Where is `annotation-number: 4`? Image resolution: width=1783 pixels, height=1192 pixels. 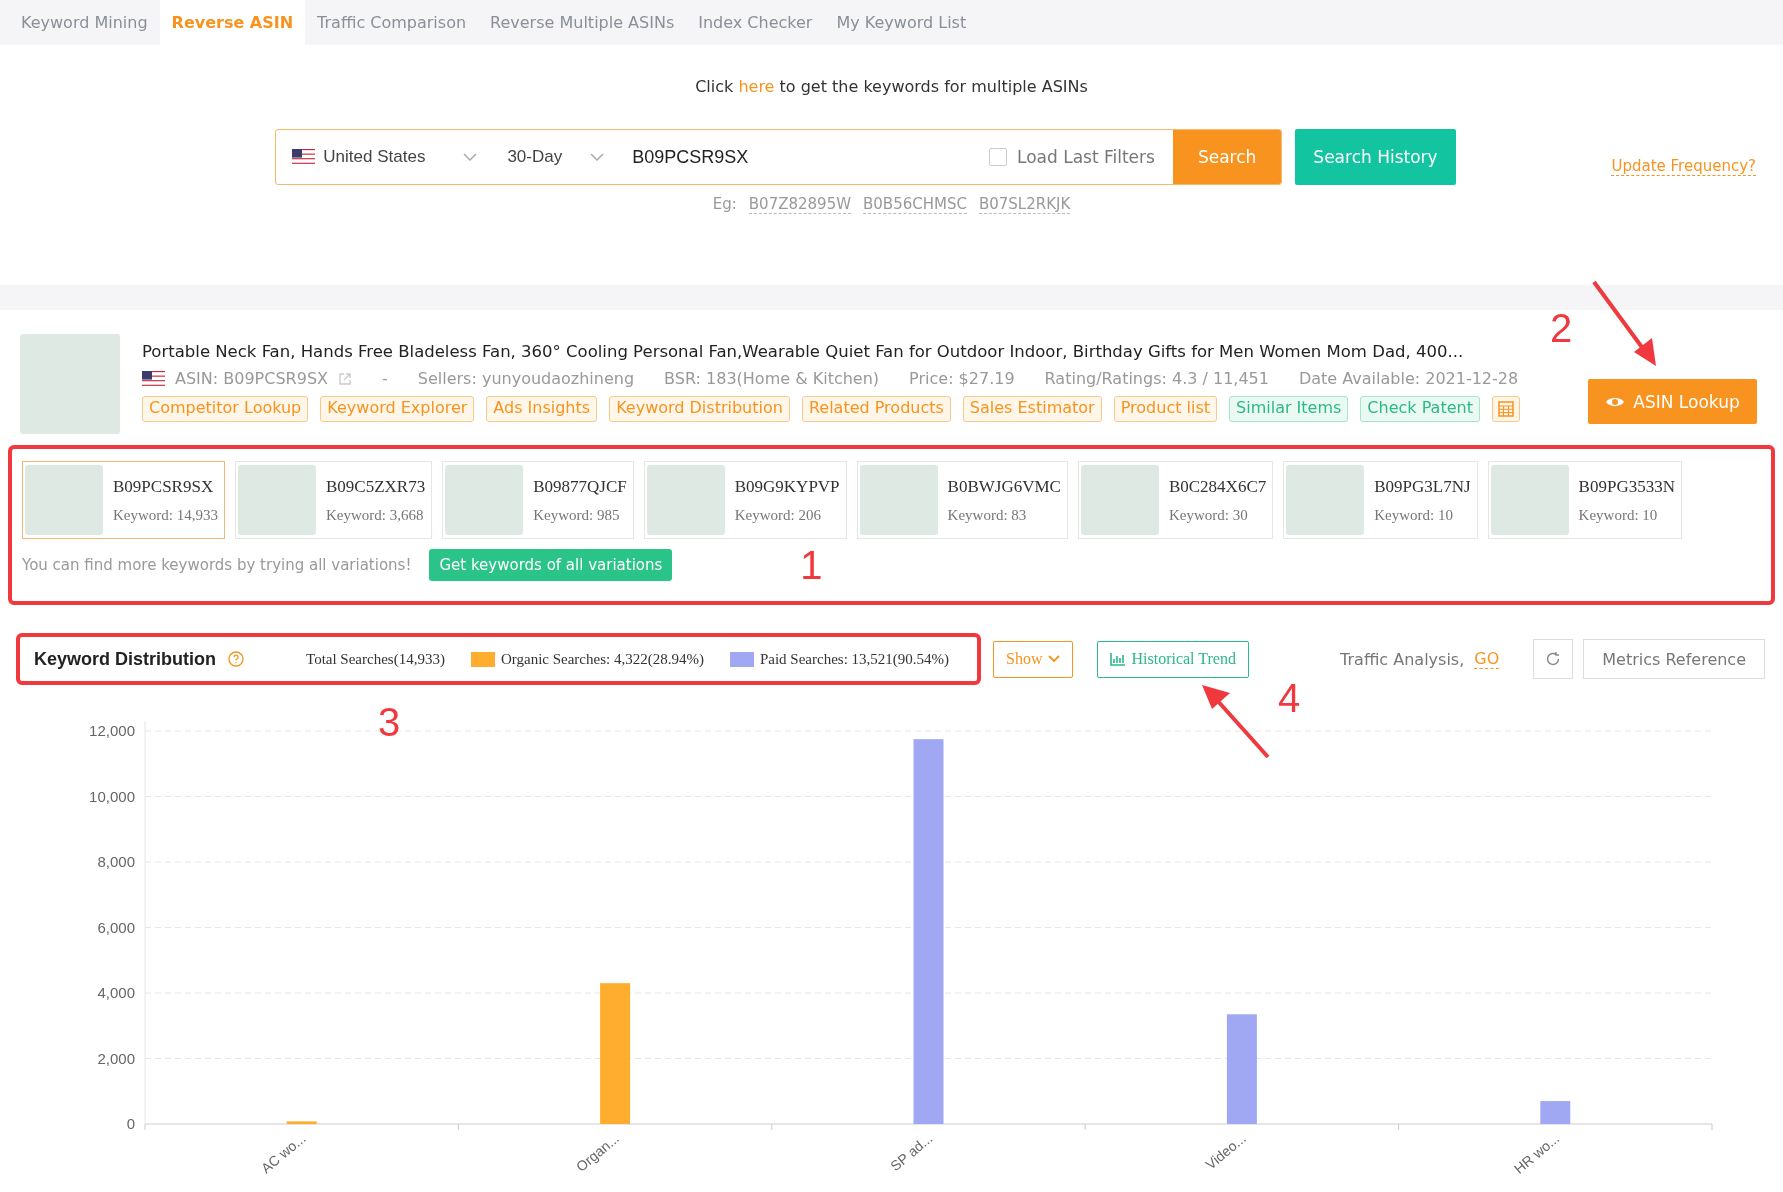 annotation-number: 4 is located at coordinates (1289, 698).